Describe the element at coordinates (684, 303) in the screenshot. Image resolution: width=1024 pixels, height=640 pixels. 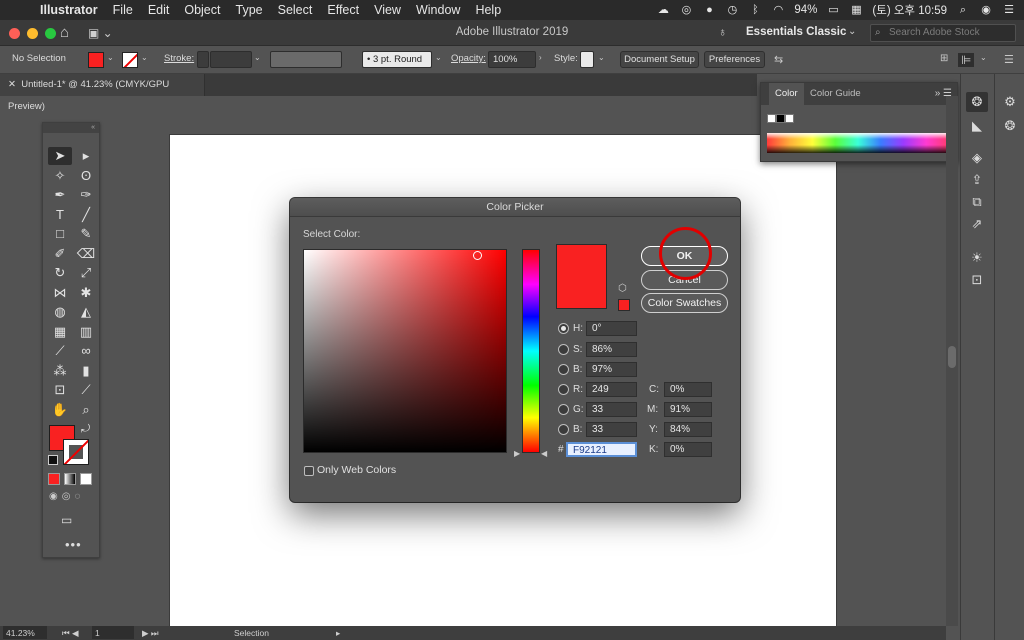
I see `color-swatches-button: Color Swatches` at that location.